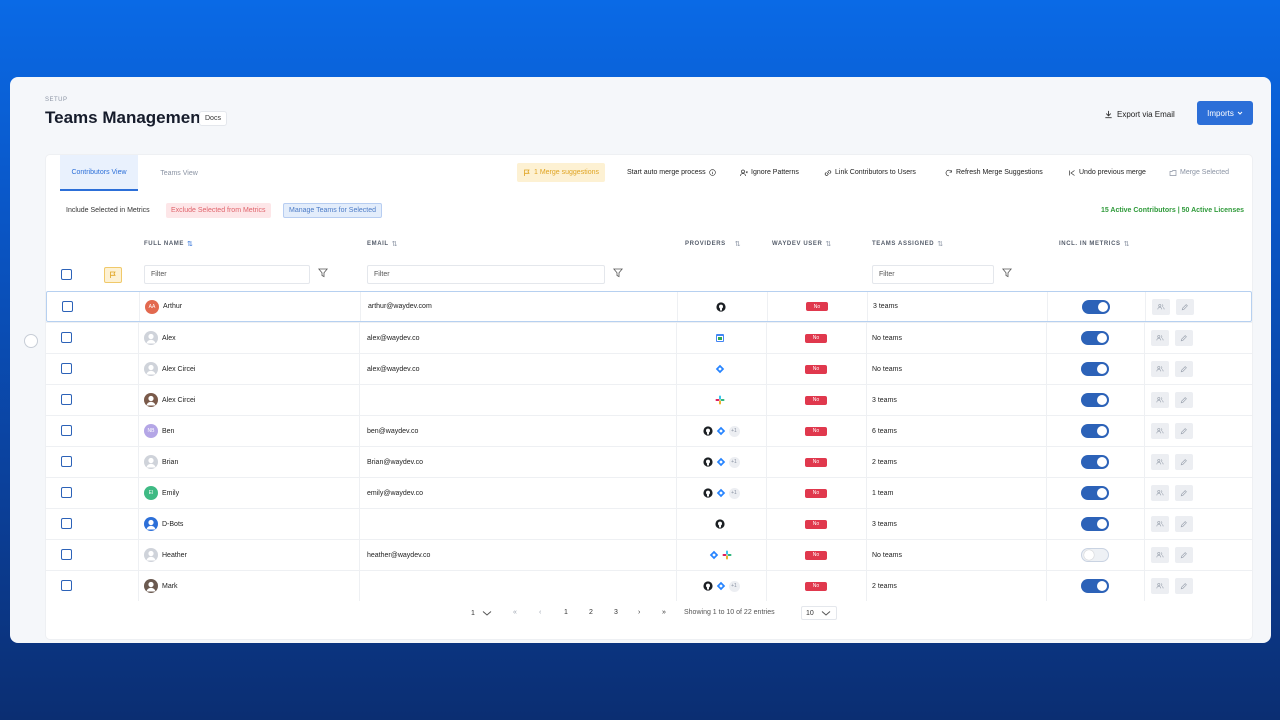 The width and height of the screenshot is (1280, 720). I want to click on last-page-button: », so click(664, 612).